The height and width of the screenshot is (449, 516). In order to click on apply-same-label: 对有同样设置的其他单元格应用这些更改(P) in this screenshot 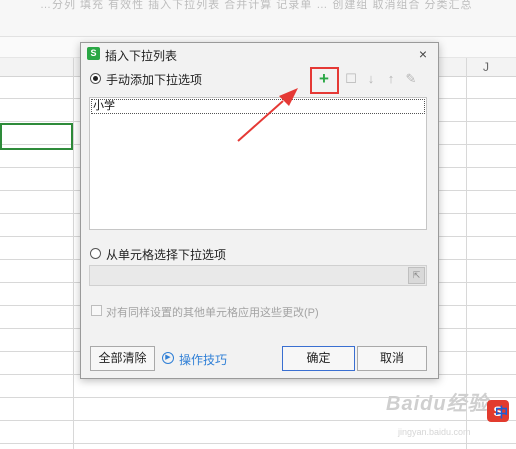, I will do `click(212, 313)`.